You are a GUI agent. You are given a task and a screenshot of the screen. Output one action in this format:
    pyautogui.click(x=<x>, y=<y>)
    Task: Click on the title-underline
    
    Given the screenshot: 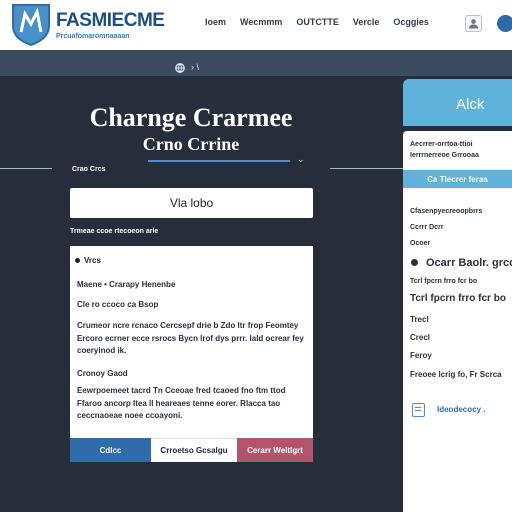 What is the action you would take?
    pyautogui.click(x=219, y=161)
    